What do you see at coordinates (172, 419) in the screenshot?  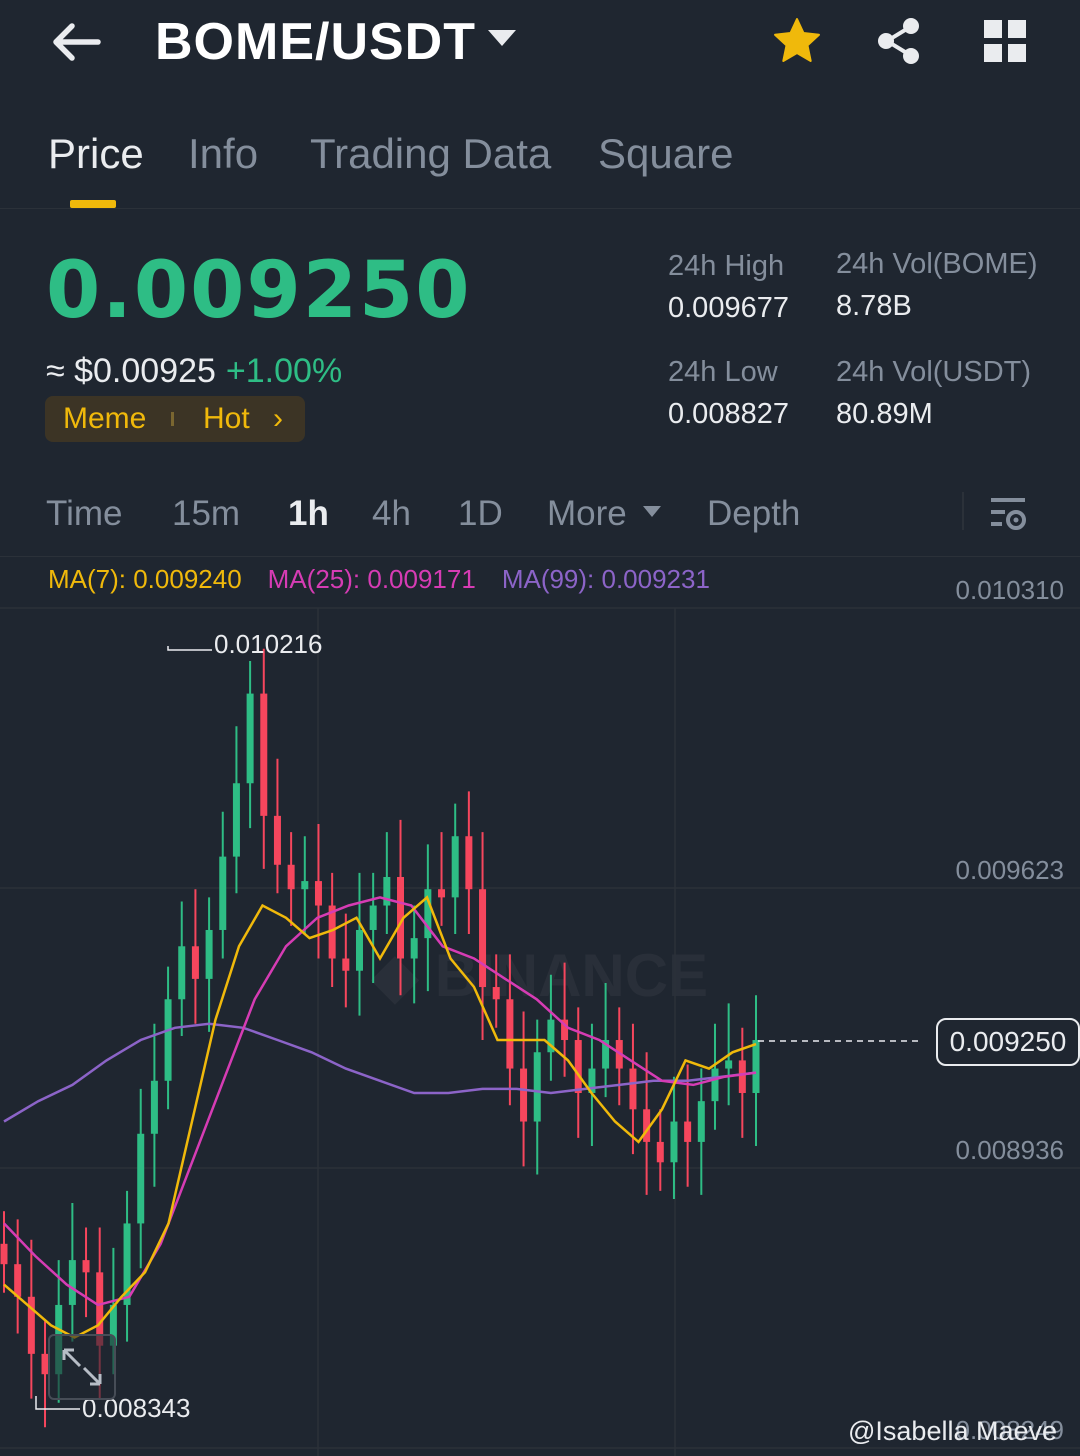 I see `tag-separator` at bounding box center [172, 419].